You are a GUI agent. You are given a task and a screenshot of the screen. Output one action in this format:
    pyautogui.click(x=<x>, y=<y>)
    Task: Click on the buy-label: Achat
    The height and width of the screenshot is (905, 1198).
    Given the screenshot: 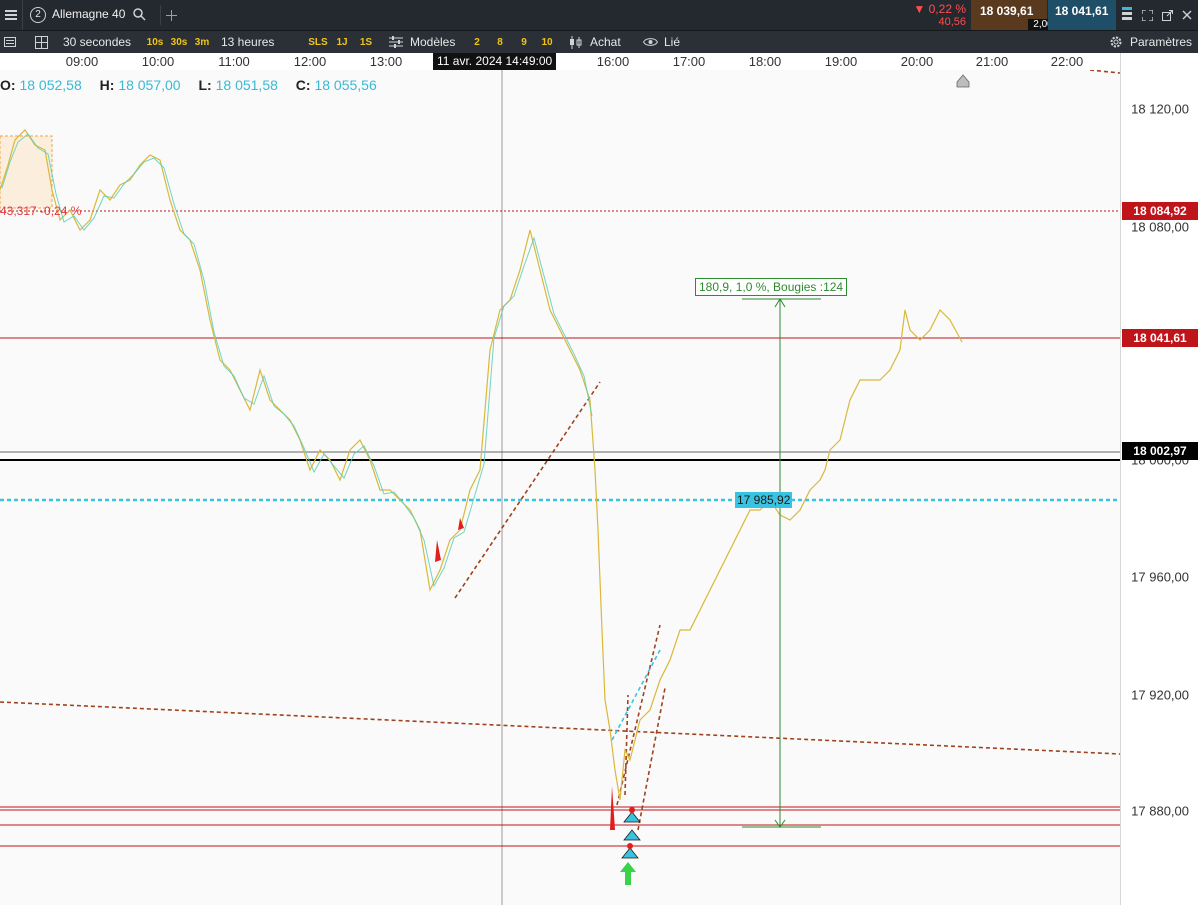 What is the action you would take?
    pyautogui.click(x=605, y=42)
    